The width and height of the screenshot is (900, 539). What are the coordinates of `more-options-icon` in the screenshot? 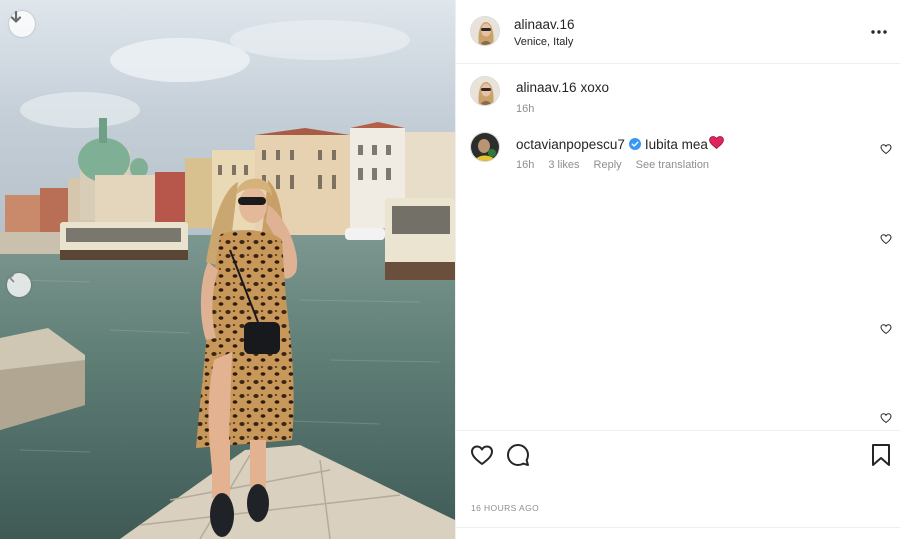 It's located at (879, 32).